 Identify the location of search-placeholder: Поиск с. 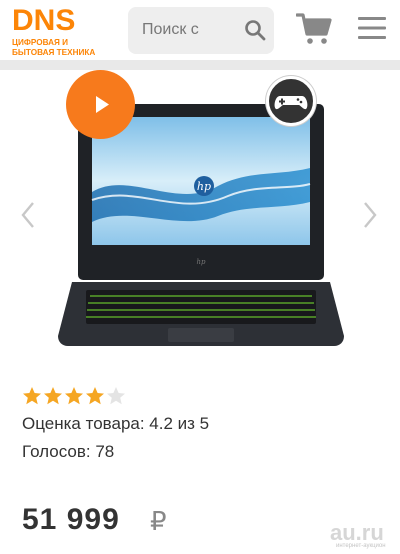
(170, 29).